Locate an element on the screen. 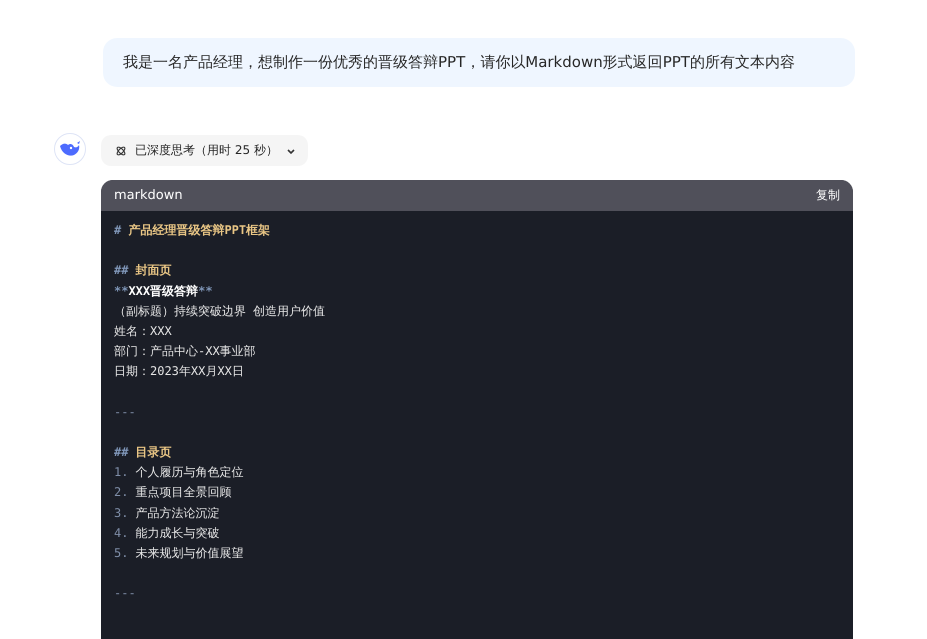 The height and width of the screenshot is (639, 927). list-number: 4. is located at coordinates (121, 533).